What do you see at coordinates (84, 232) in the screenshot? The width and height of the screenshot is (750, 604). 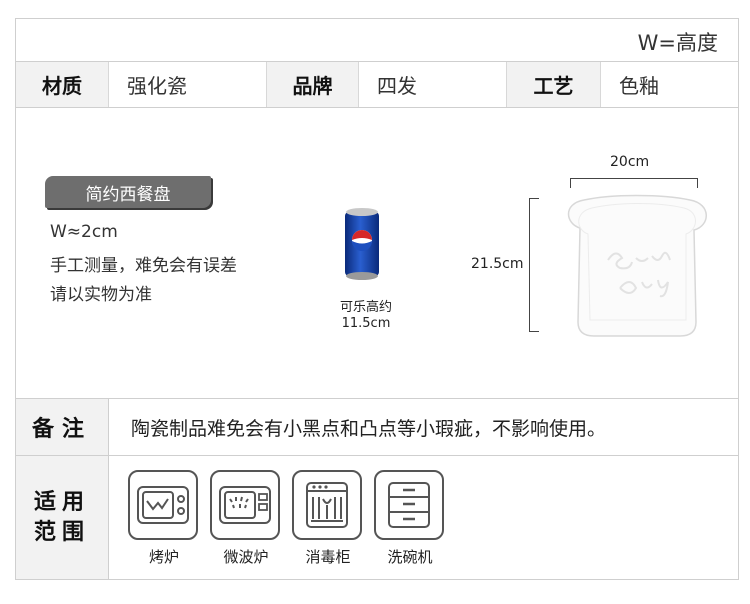 I see `thickness-note: W≈2cm` at bounding box center [84, 232].